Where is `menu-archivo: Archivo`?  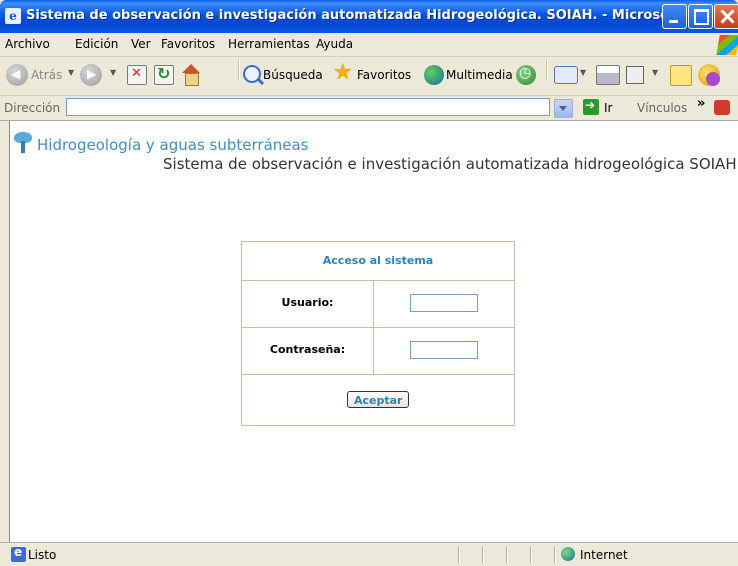
menu-archivo: Archivo is located at coordinates (27, 44).